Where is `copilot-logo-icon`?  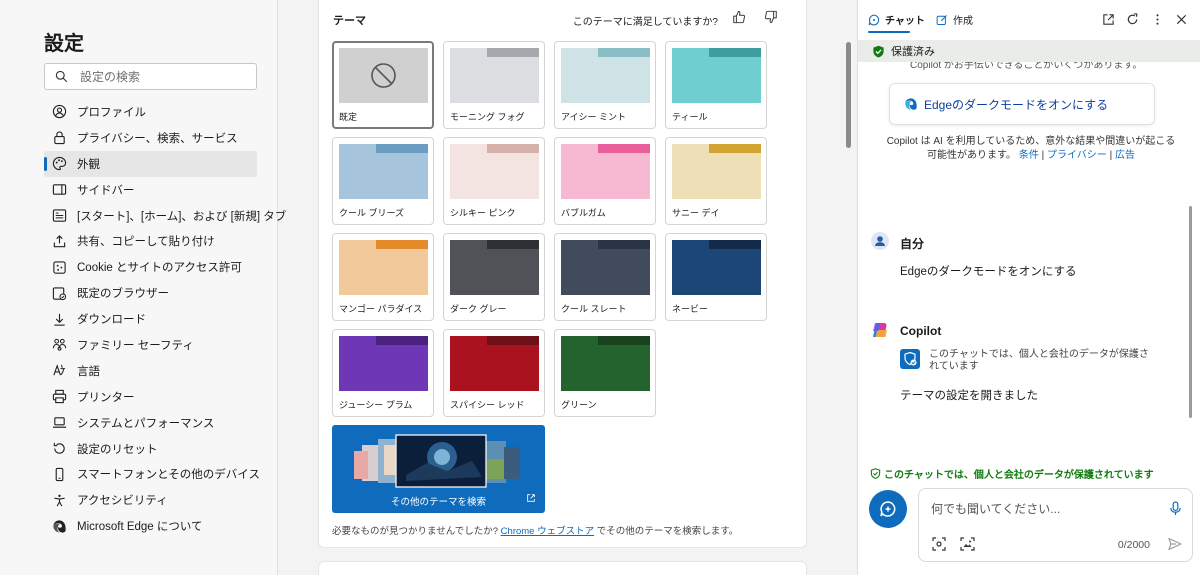 copilot-logo-icon is located at coordinates (880, 330).